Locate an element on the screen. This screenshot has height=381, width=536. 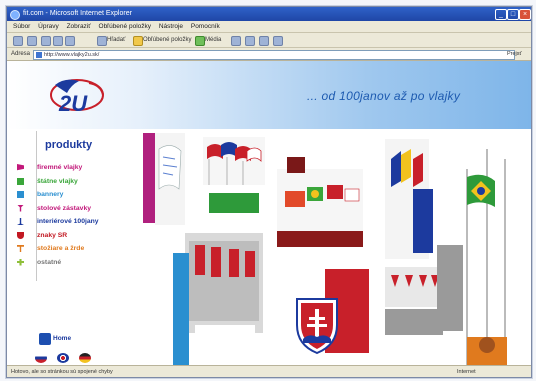
status-text: Hotovo, ale so stránkou sú spojené chyby is located at coordinates (62, 372).